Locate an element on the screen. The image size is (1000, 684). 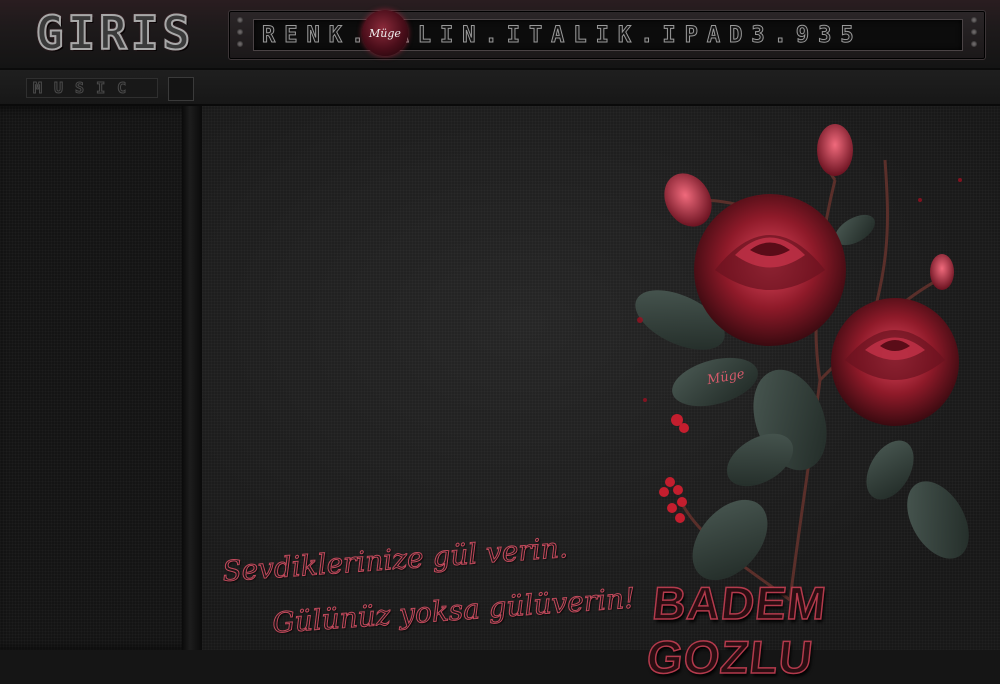
top-header: GIRIS RENK.KALIN.ITALIK.IPAD3.935 Müge is located at coordinates (500, 35).